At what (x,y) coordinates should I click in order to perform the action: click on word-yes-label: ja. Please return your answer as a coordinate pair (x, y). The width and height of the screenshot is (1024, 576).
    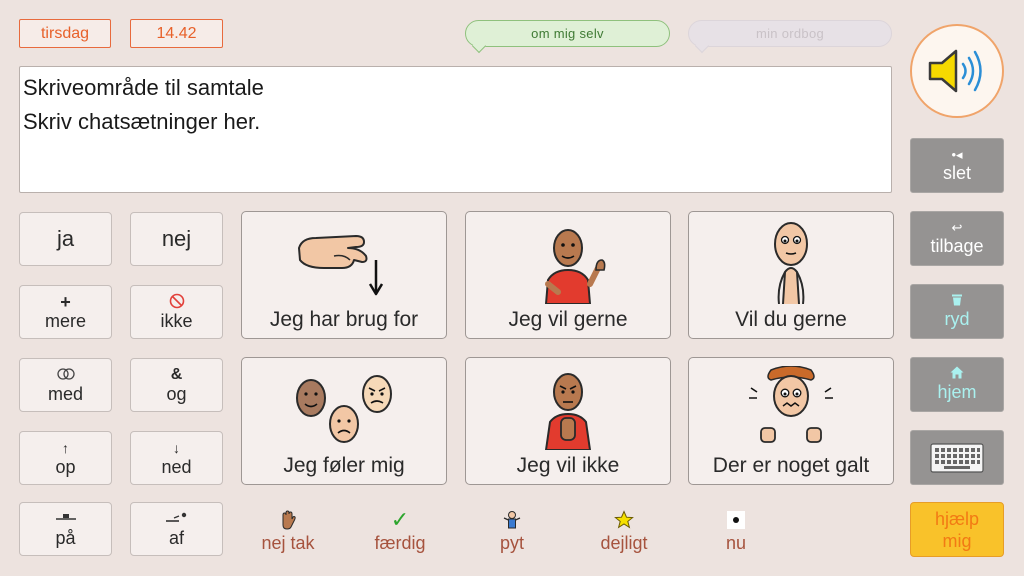
    Looking at the image, I should click on (65, 238).